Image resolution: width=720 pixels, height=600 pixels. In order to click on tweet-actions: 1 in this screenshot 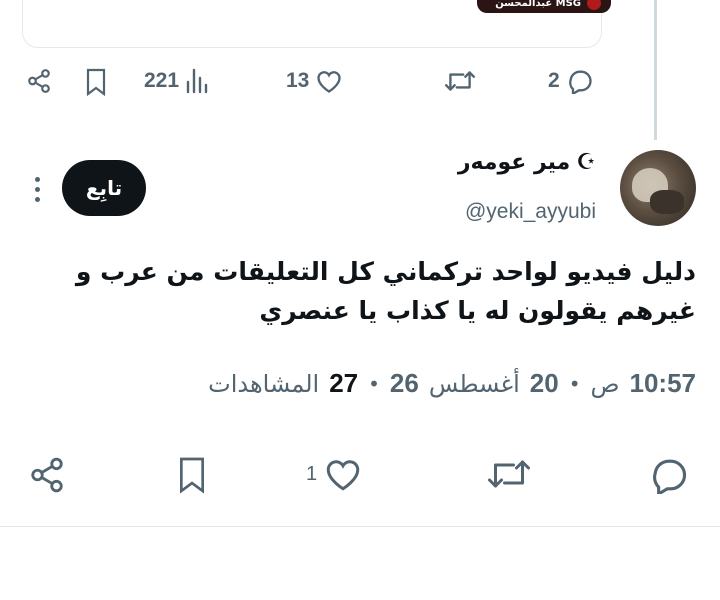, I will do `click(360, 474)`.